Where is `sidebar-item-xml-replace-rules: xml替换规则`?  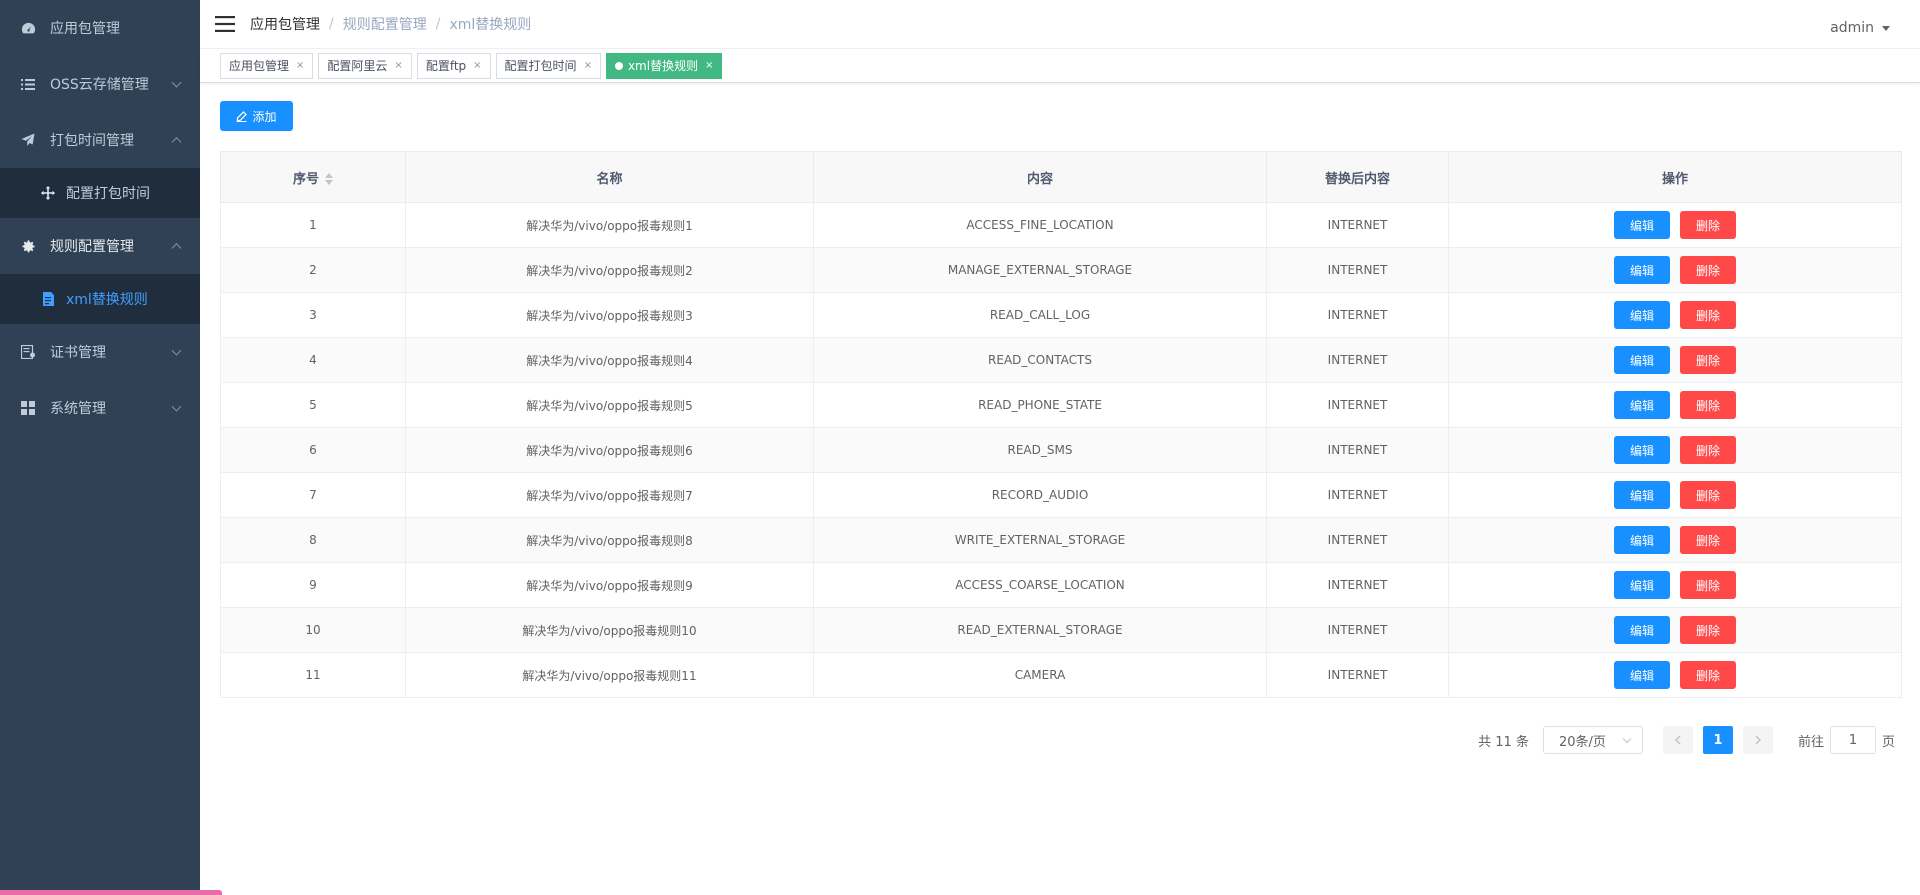
sidebar-item-xml-replace-rules: xml替换规则 is located at coordinates (100, 299).